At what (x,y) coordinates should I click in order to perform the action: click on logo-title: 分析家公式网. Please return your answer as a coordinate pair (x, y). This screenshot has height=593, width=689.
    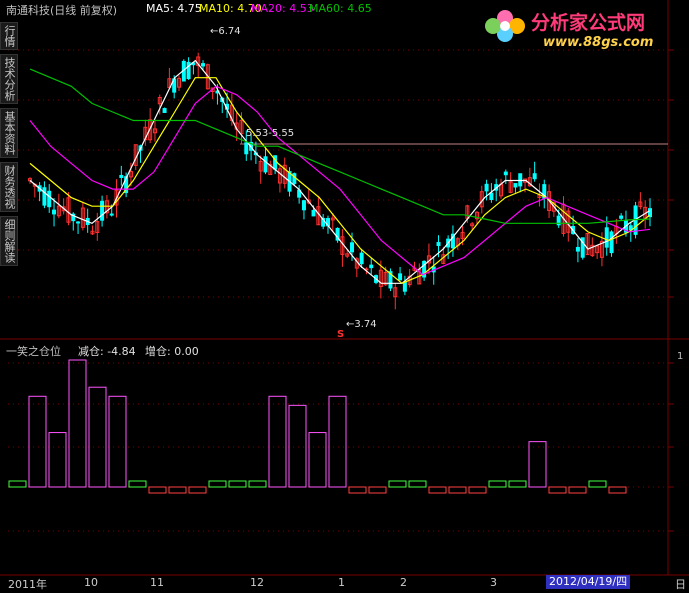
    Looking at the image, I should click on (588, 23).